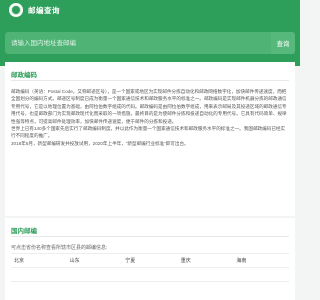 The width and height of the screenshot is (320, 300). I want to click on province-link: 北京, so click(39, 260).